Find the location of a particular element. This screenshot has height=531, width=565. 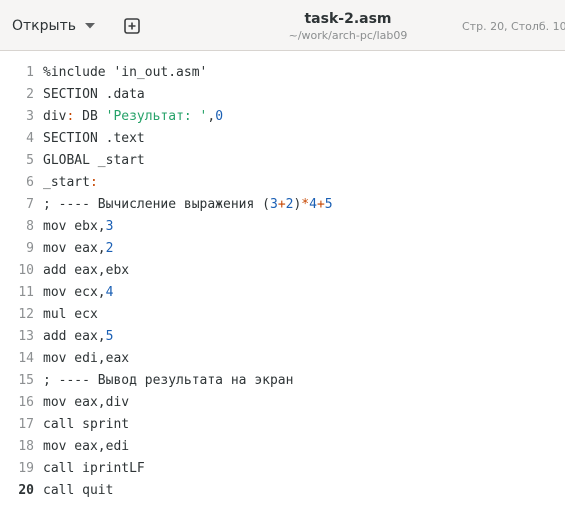

code-line: call sprint is located at coordinates (304, 425).